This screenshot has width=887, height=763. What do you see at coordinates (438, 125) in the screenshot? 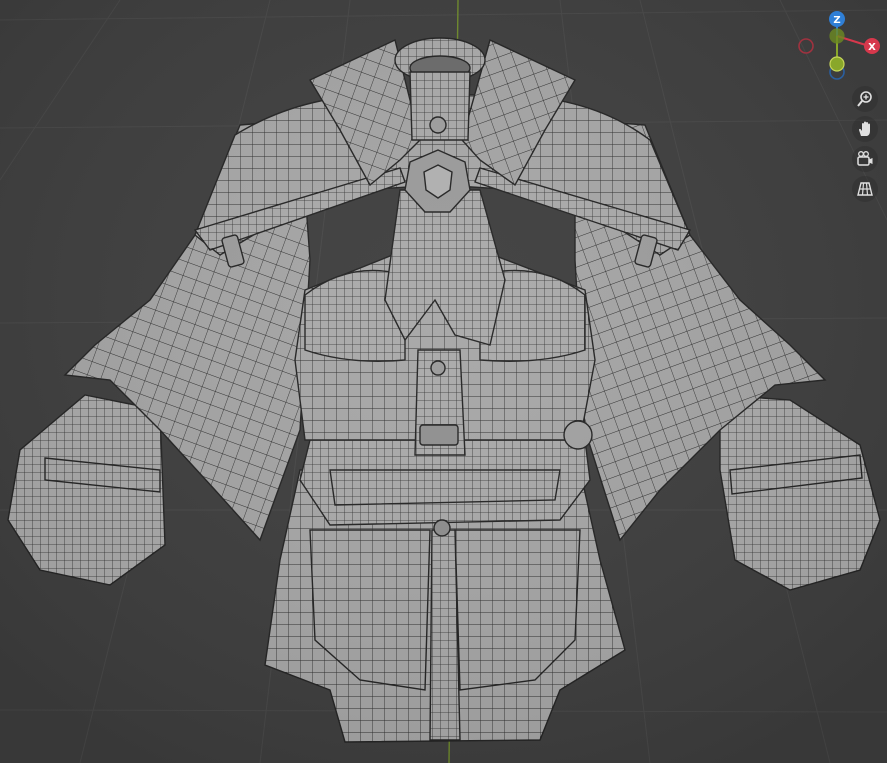
I see `neck-ornament` at bounding box center [438, 125].